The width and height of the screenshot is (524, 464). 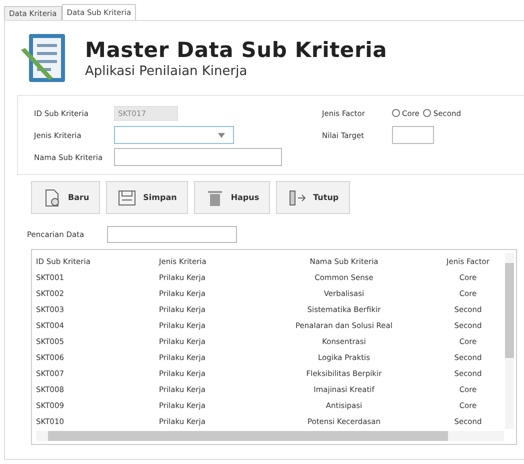 I want to click on vertical-scrollbar, so click(x=509, y=341).